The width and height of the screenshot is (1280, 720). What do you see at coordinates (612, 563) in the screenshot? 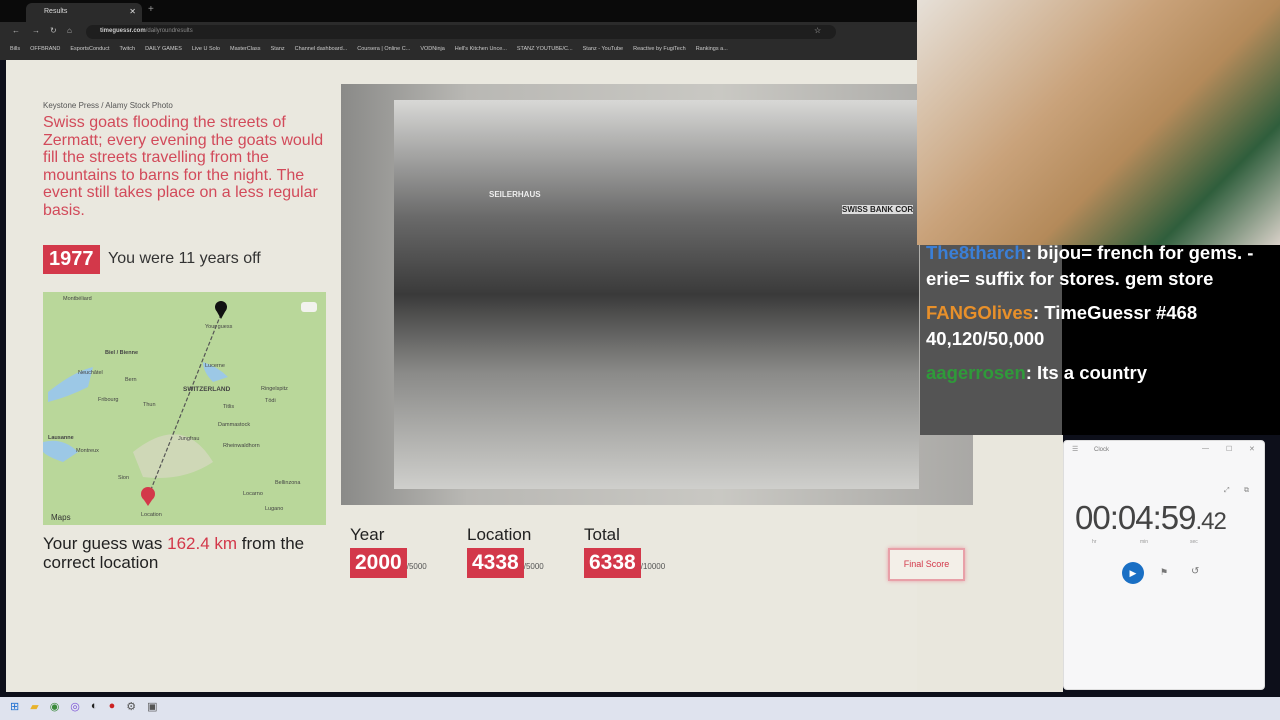
I see `score-value: 6338` at bounding box center [612, 563].